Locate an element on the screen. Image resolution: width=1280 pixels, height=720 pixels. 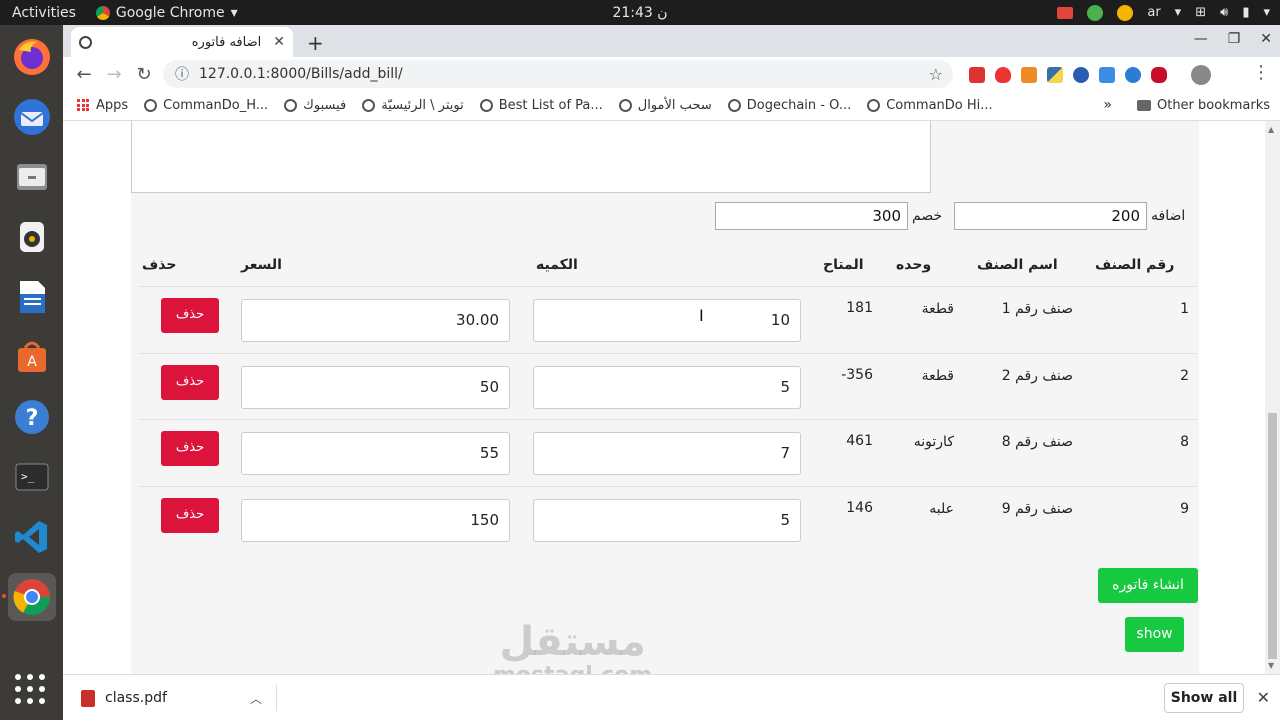
new-tab-button: + is located at coordinates (315, 43).